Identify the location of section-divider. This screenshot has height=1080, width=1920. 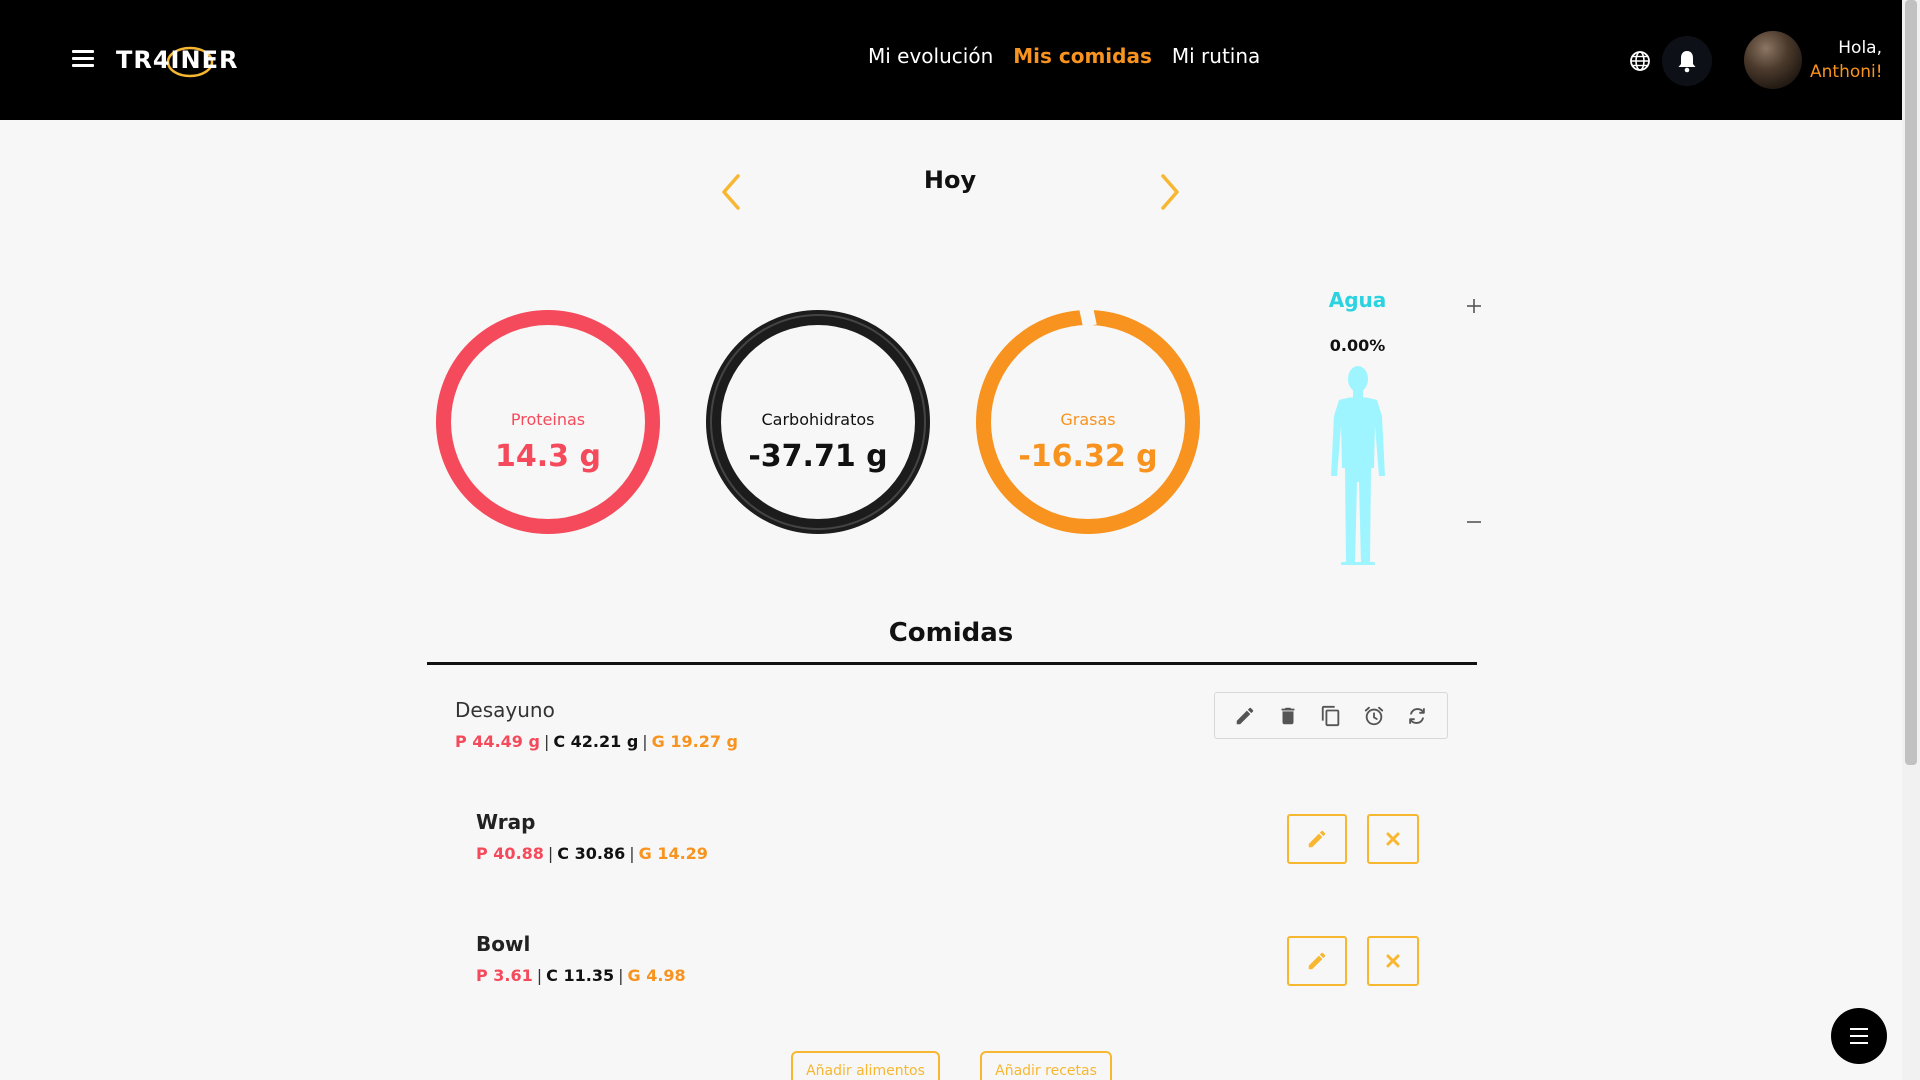
(952, 663).